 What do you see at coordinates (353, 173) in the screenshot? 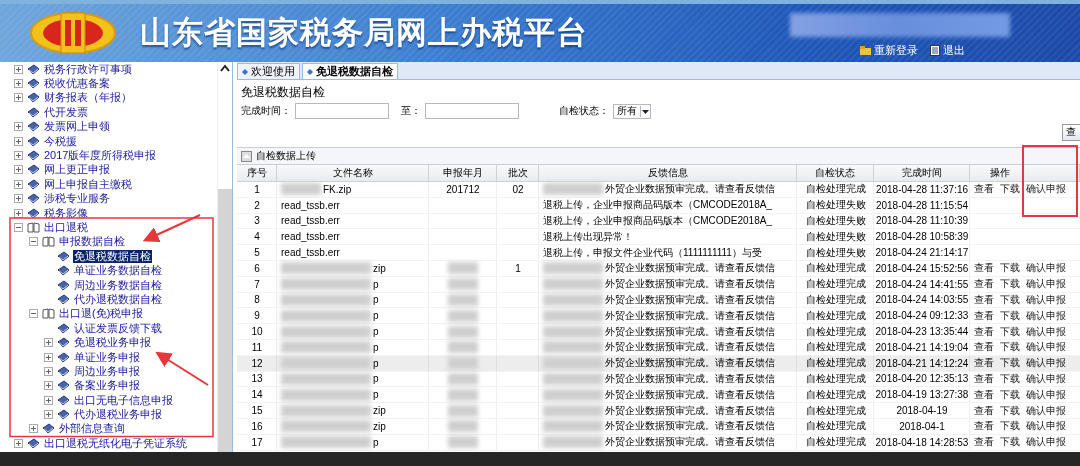
I see `column-header: 文件名称` at bounding box center [353, 173].